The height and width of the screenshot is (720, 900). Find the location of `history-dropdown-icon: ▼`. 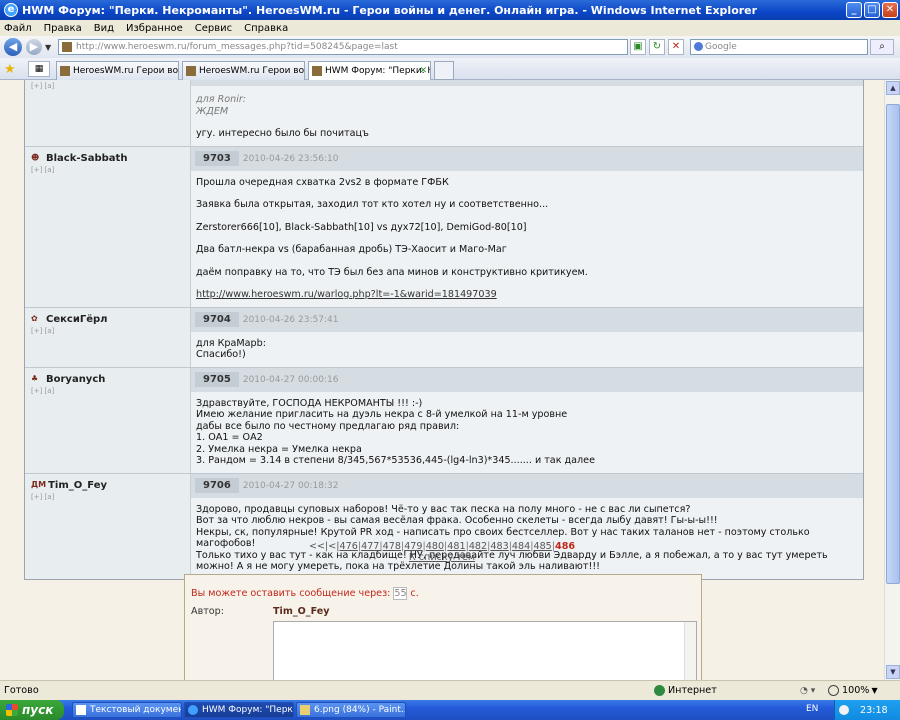

history-dropdown-icon: ▼ is located at coordinates (48, 47).